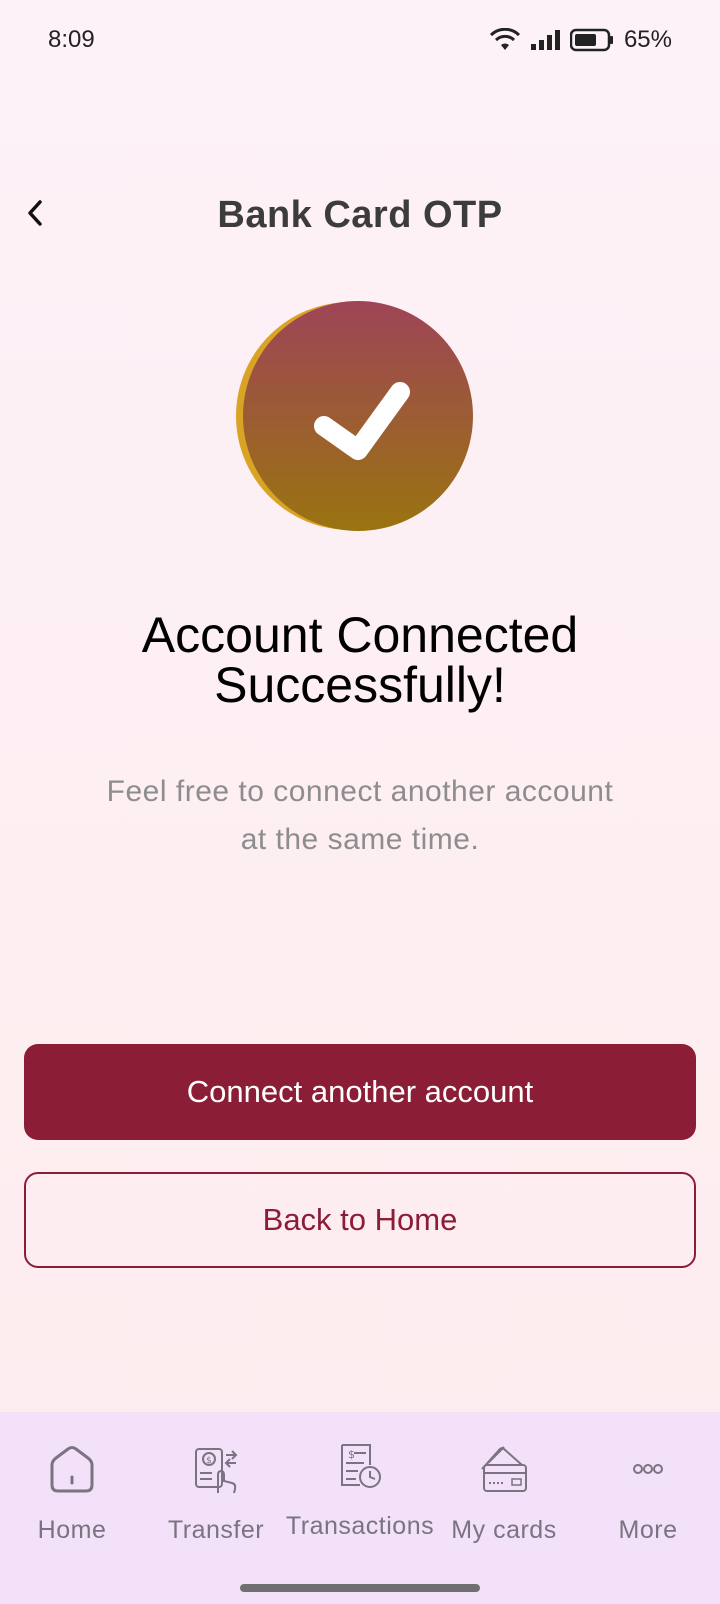  I want to click on success-subtext-line2: at the same time., so click(360, 839).